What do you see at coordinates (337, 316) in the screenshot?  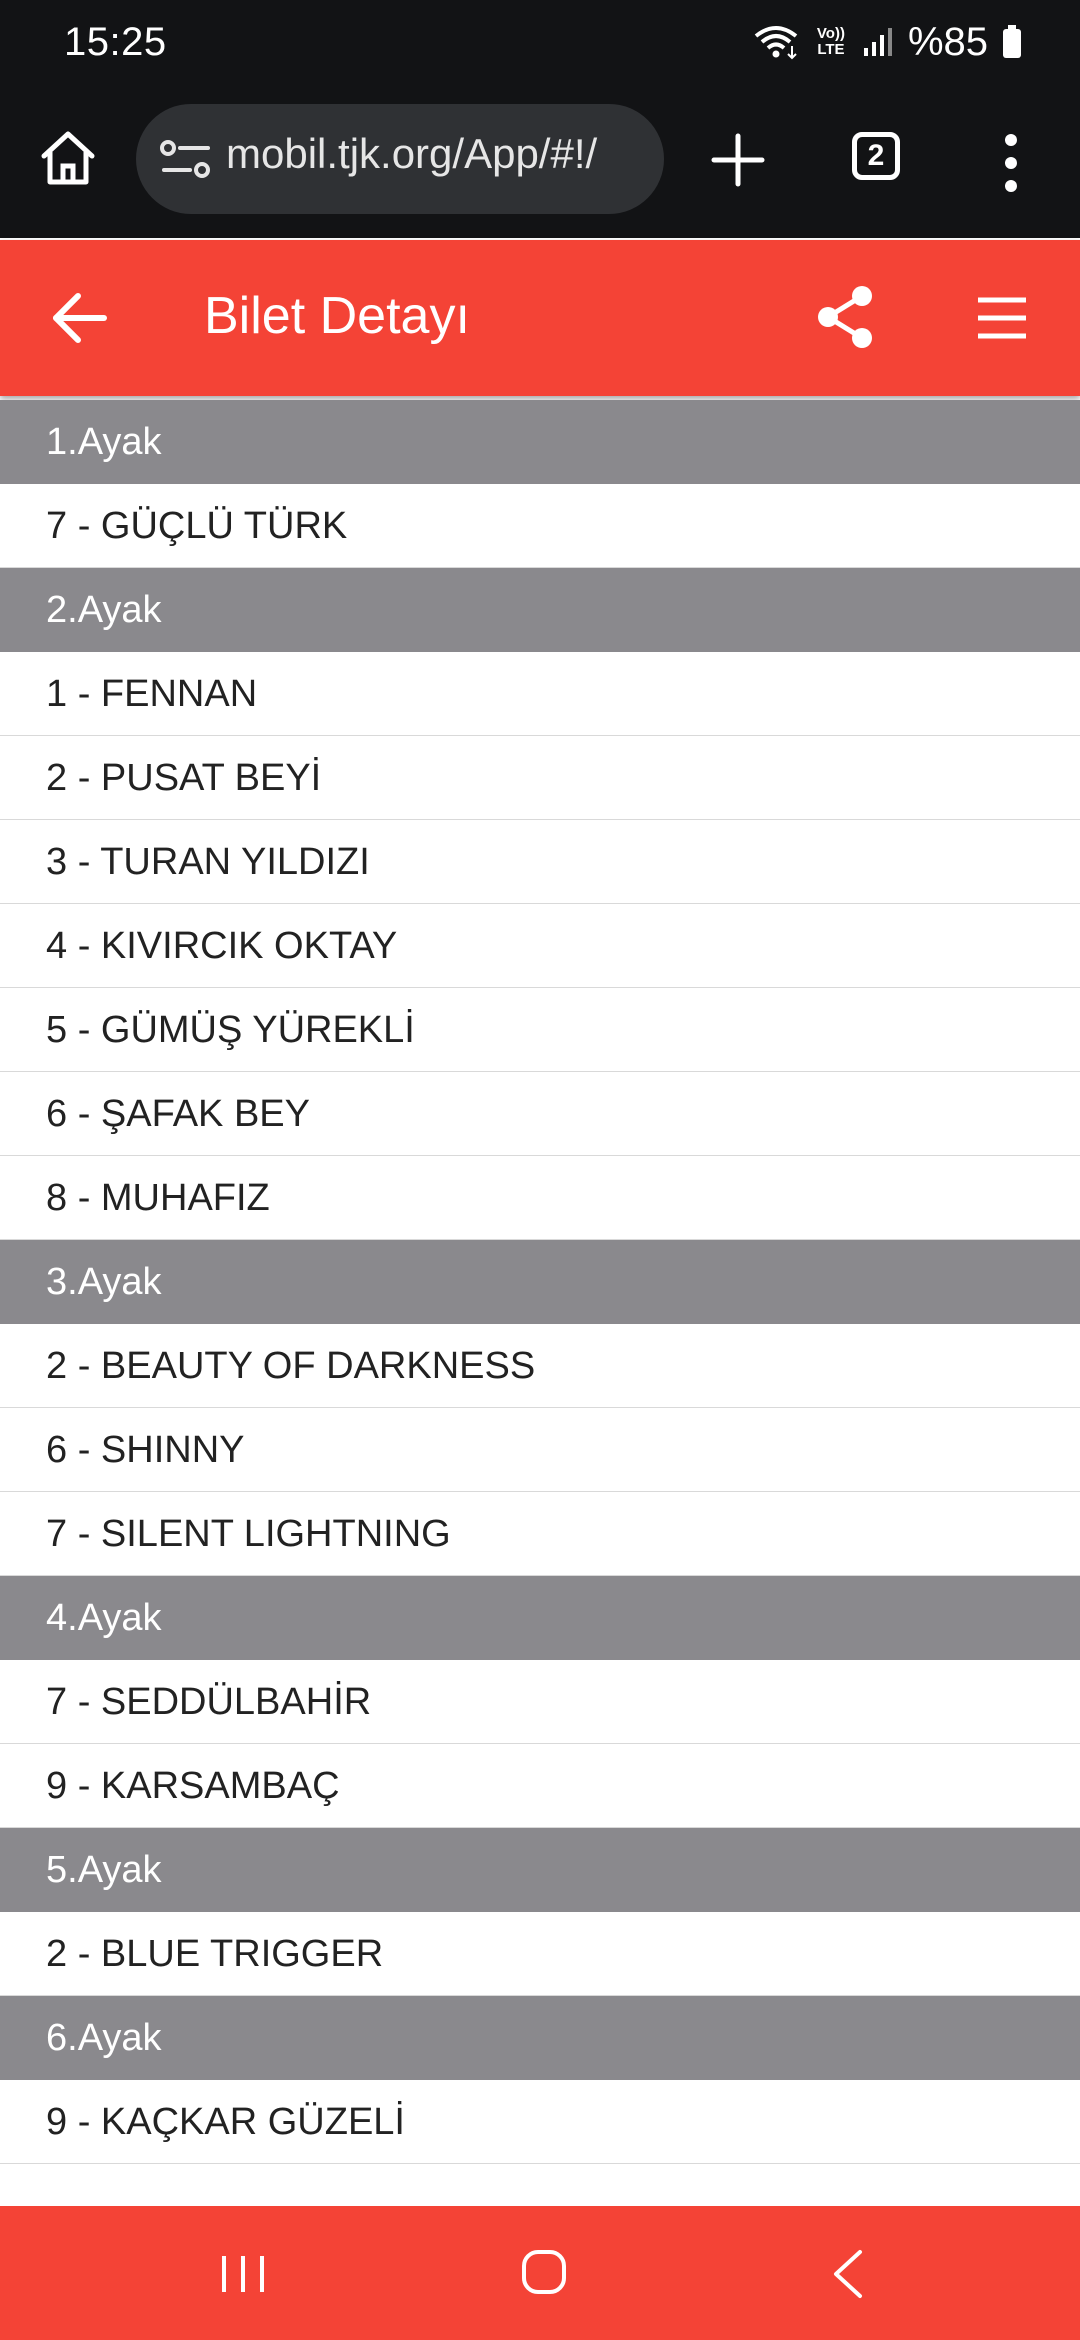 I see `page-title: Bilet Detayı` at bounding box center [337, 316].